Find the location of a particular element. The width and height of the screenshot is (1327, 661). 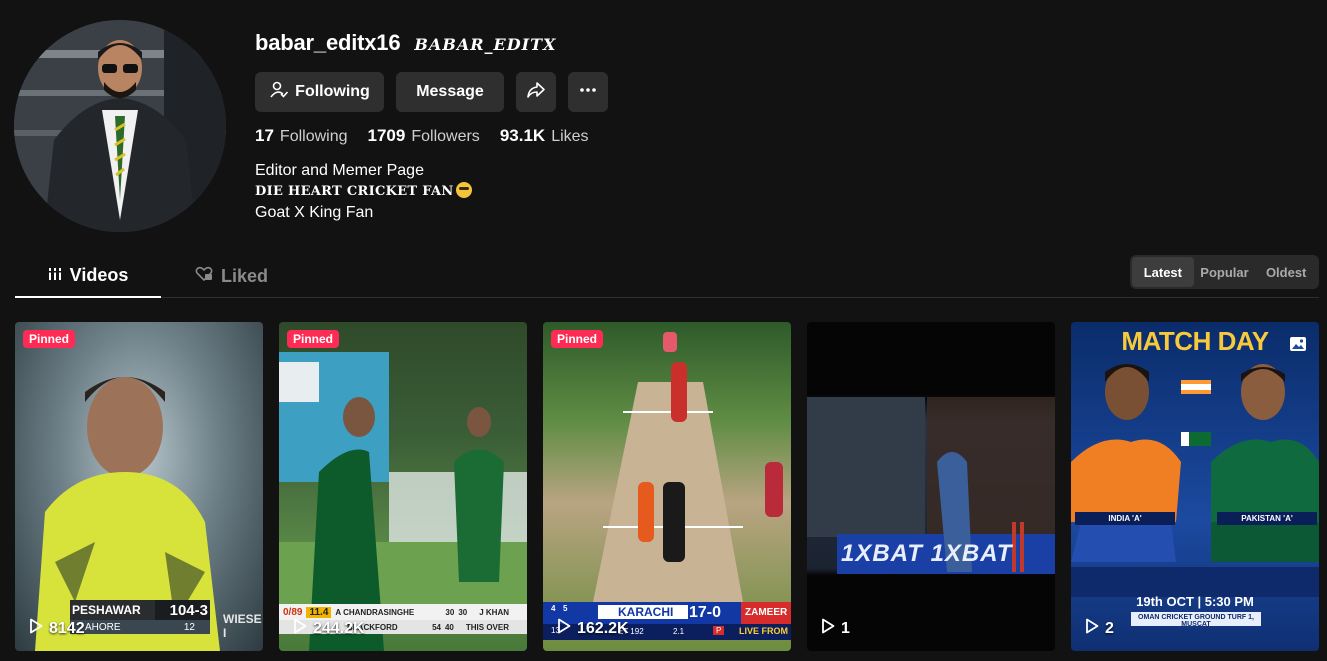

stat-following: 17 Following is located at coordinates (301, 136).